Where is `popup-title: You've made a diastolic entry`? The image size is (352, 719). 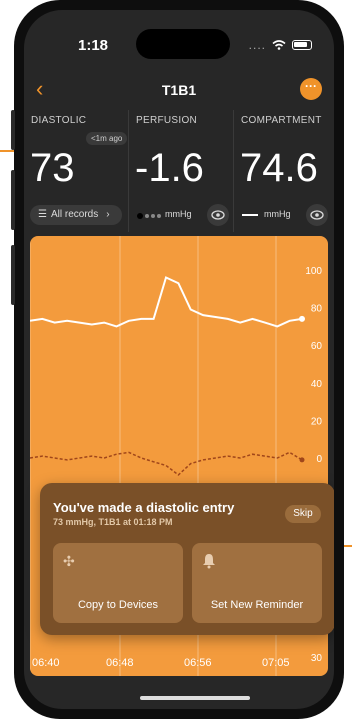 popup-title: You've made a diastolic entry is located at coordinates (144, 507).